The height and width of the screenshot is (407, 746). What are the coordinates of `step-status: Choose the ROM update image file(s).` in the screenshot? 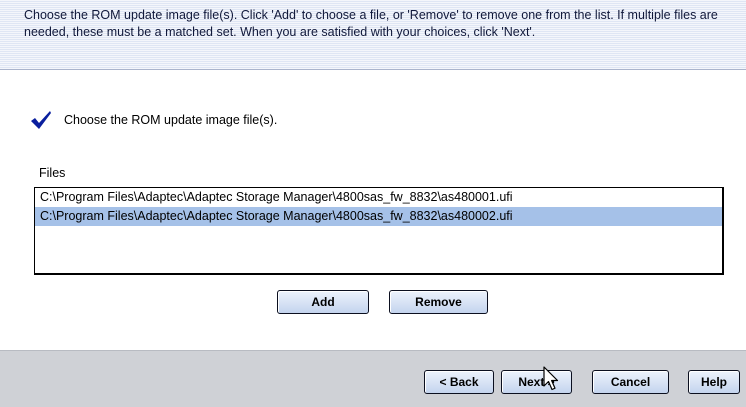 It's located at (153, 120).